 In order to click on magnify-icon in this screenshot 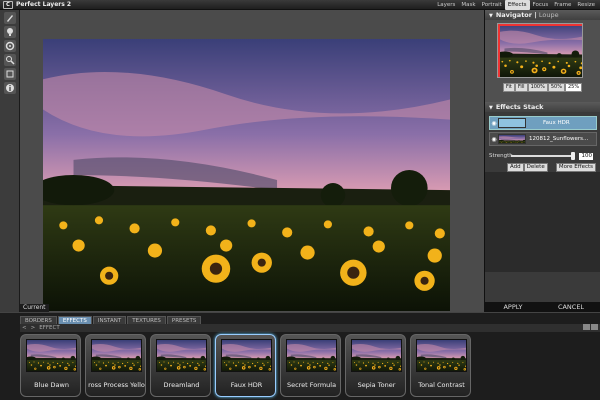, I will do `click(10, 60)`.